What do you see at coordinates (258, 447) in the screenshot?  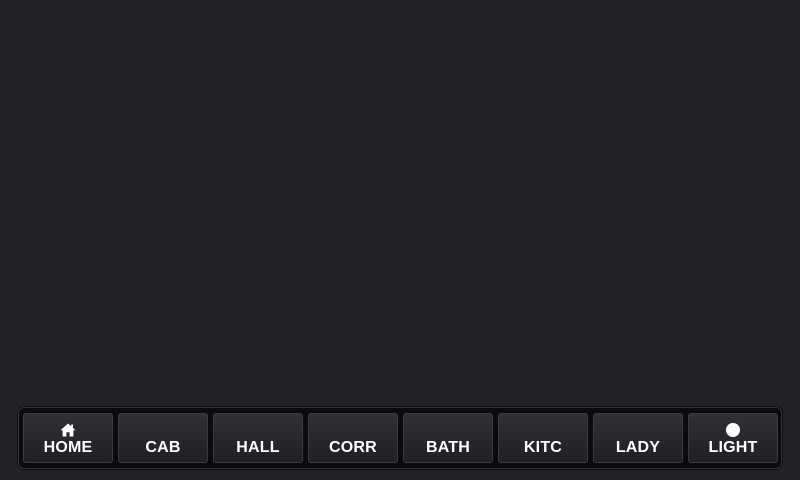 I see `nav-button-label: HALL` at bounding box center [258, 447].